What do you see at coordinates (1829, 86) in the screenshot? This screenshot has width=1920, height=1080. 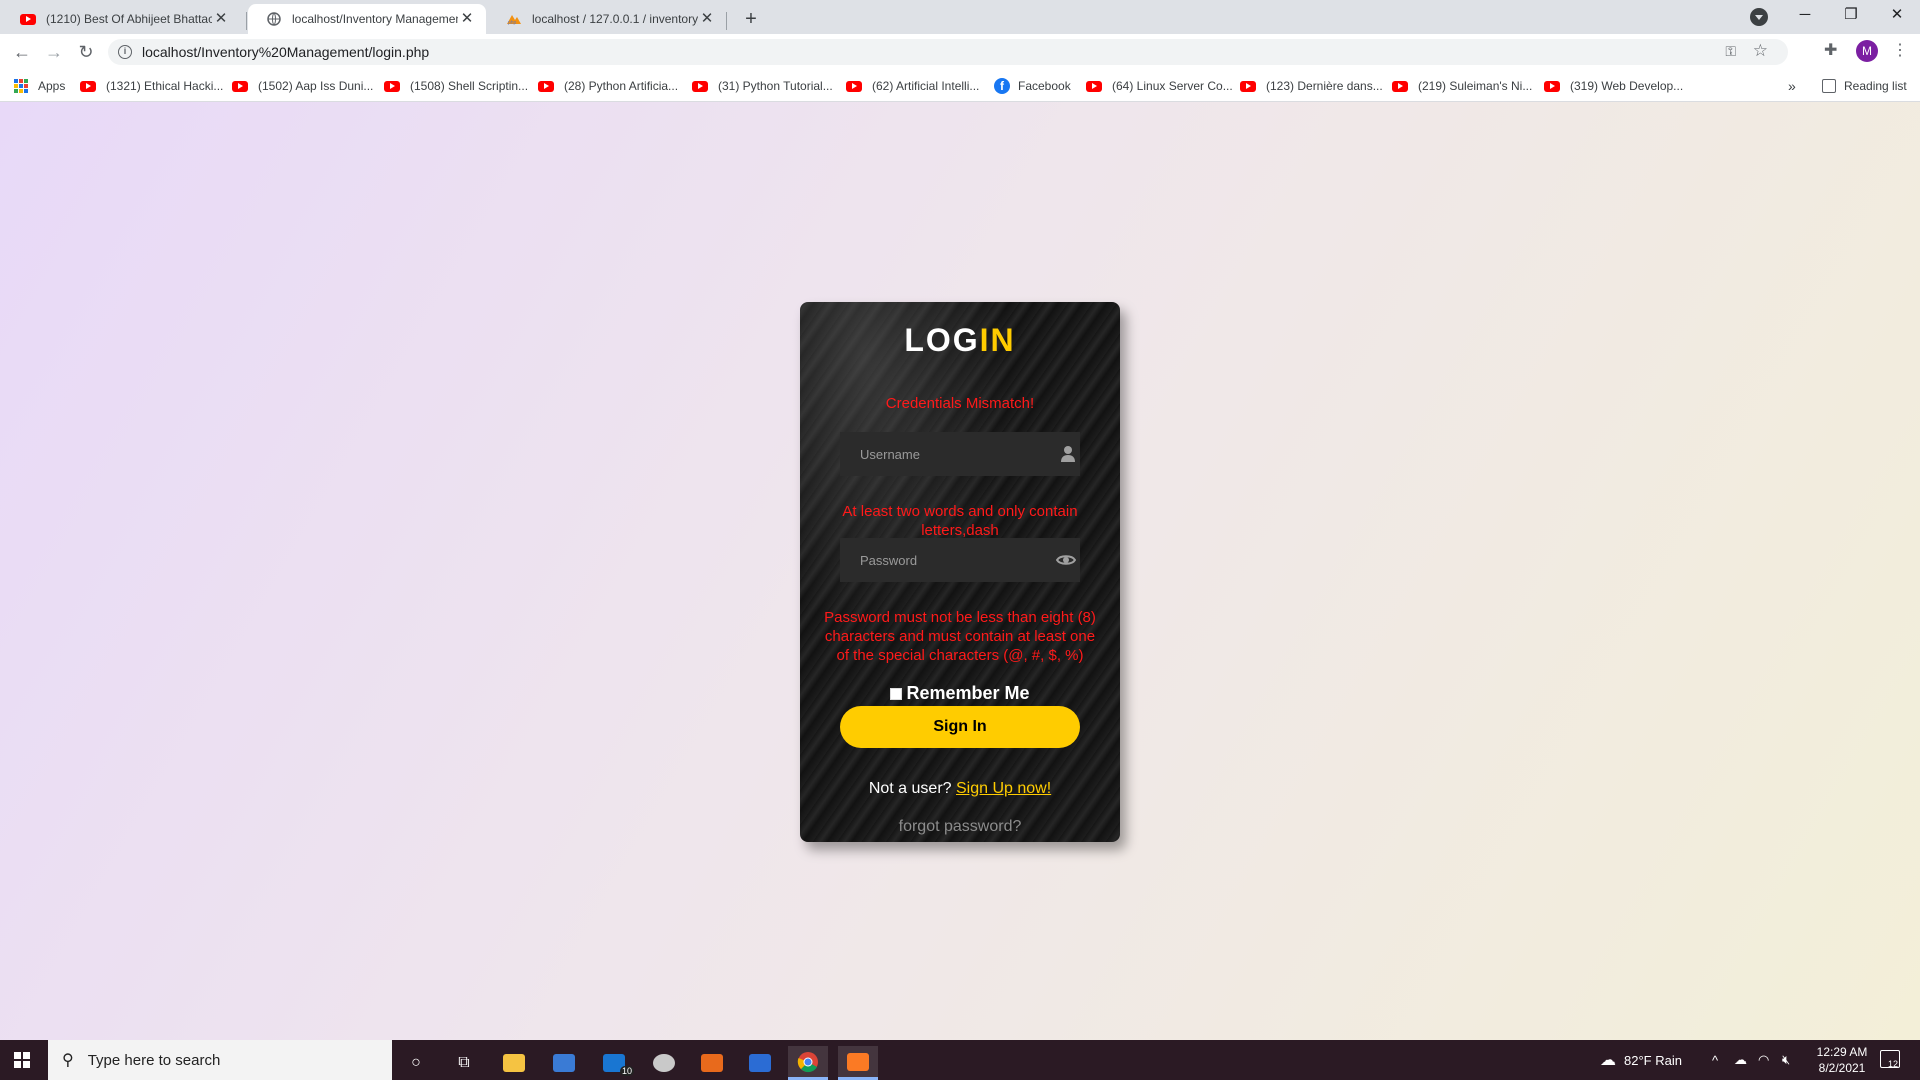 I see `reading-list-icon` at bounding box center [1829, 86].